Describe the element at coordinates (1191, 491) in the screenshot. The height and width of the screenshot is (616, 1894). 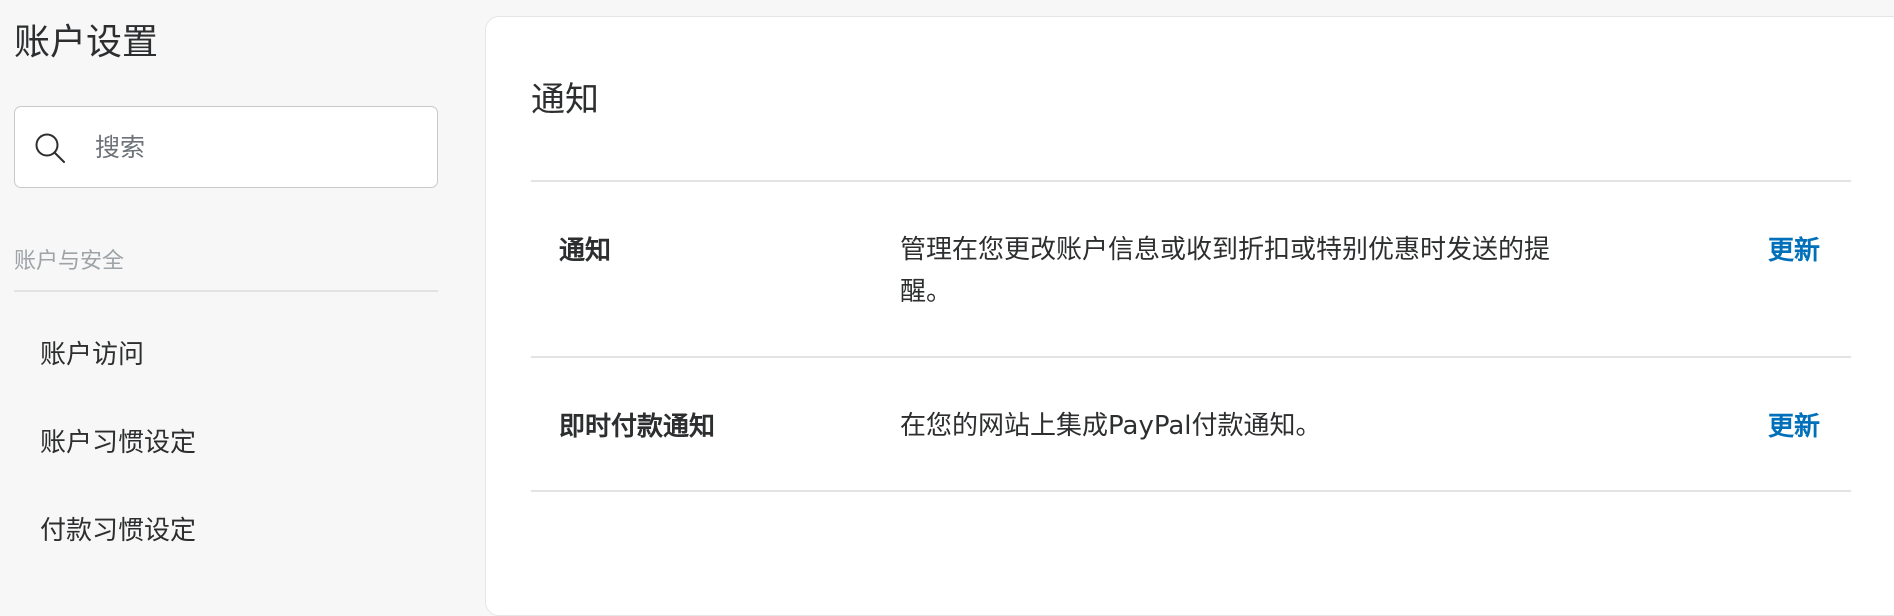
I see `row-divider-bottom` at that location.